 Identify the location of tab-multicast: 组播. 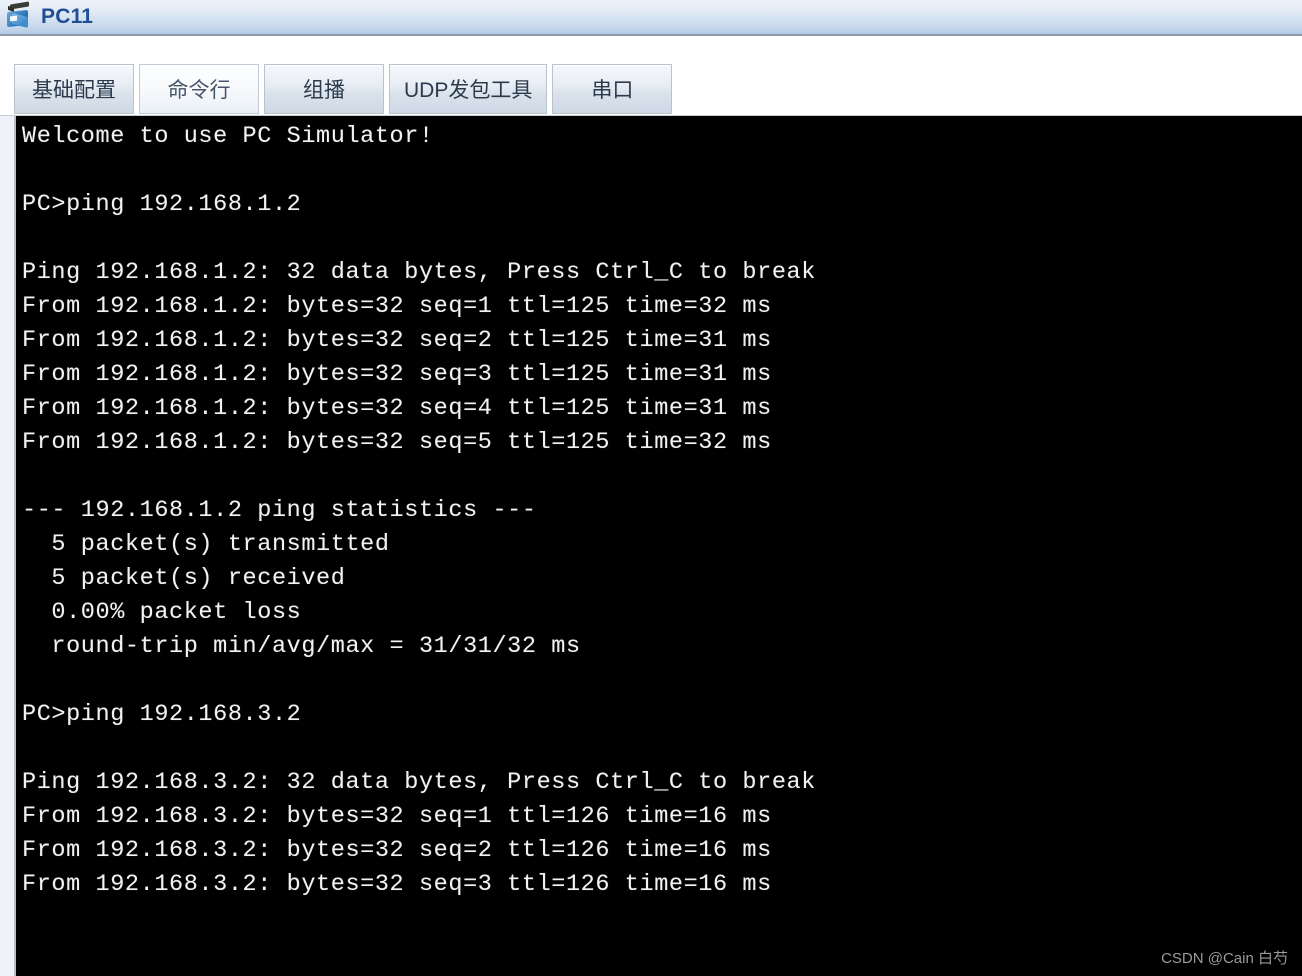
(324, 89).